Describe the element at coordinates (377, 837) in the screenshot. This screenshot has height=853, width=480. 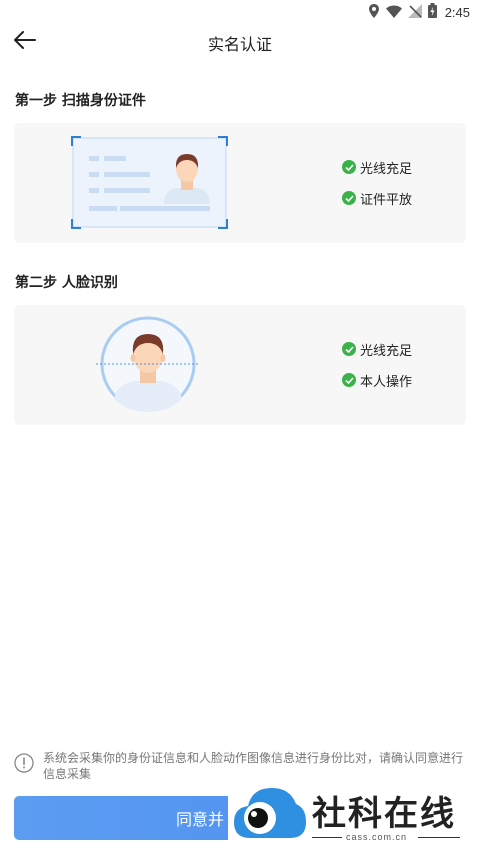
I see `watermark-url: cass.com.cn` at that location.